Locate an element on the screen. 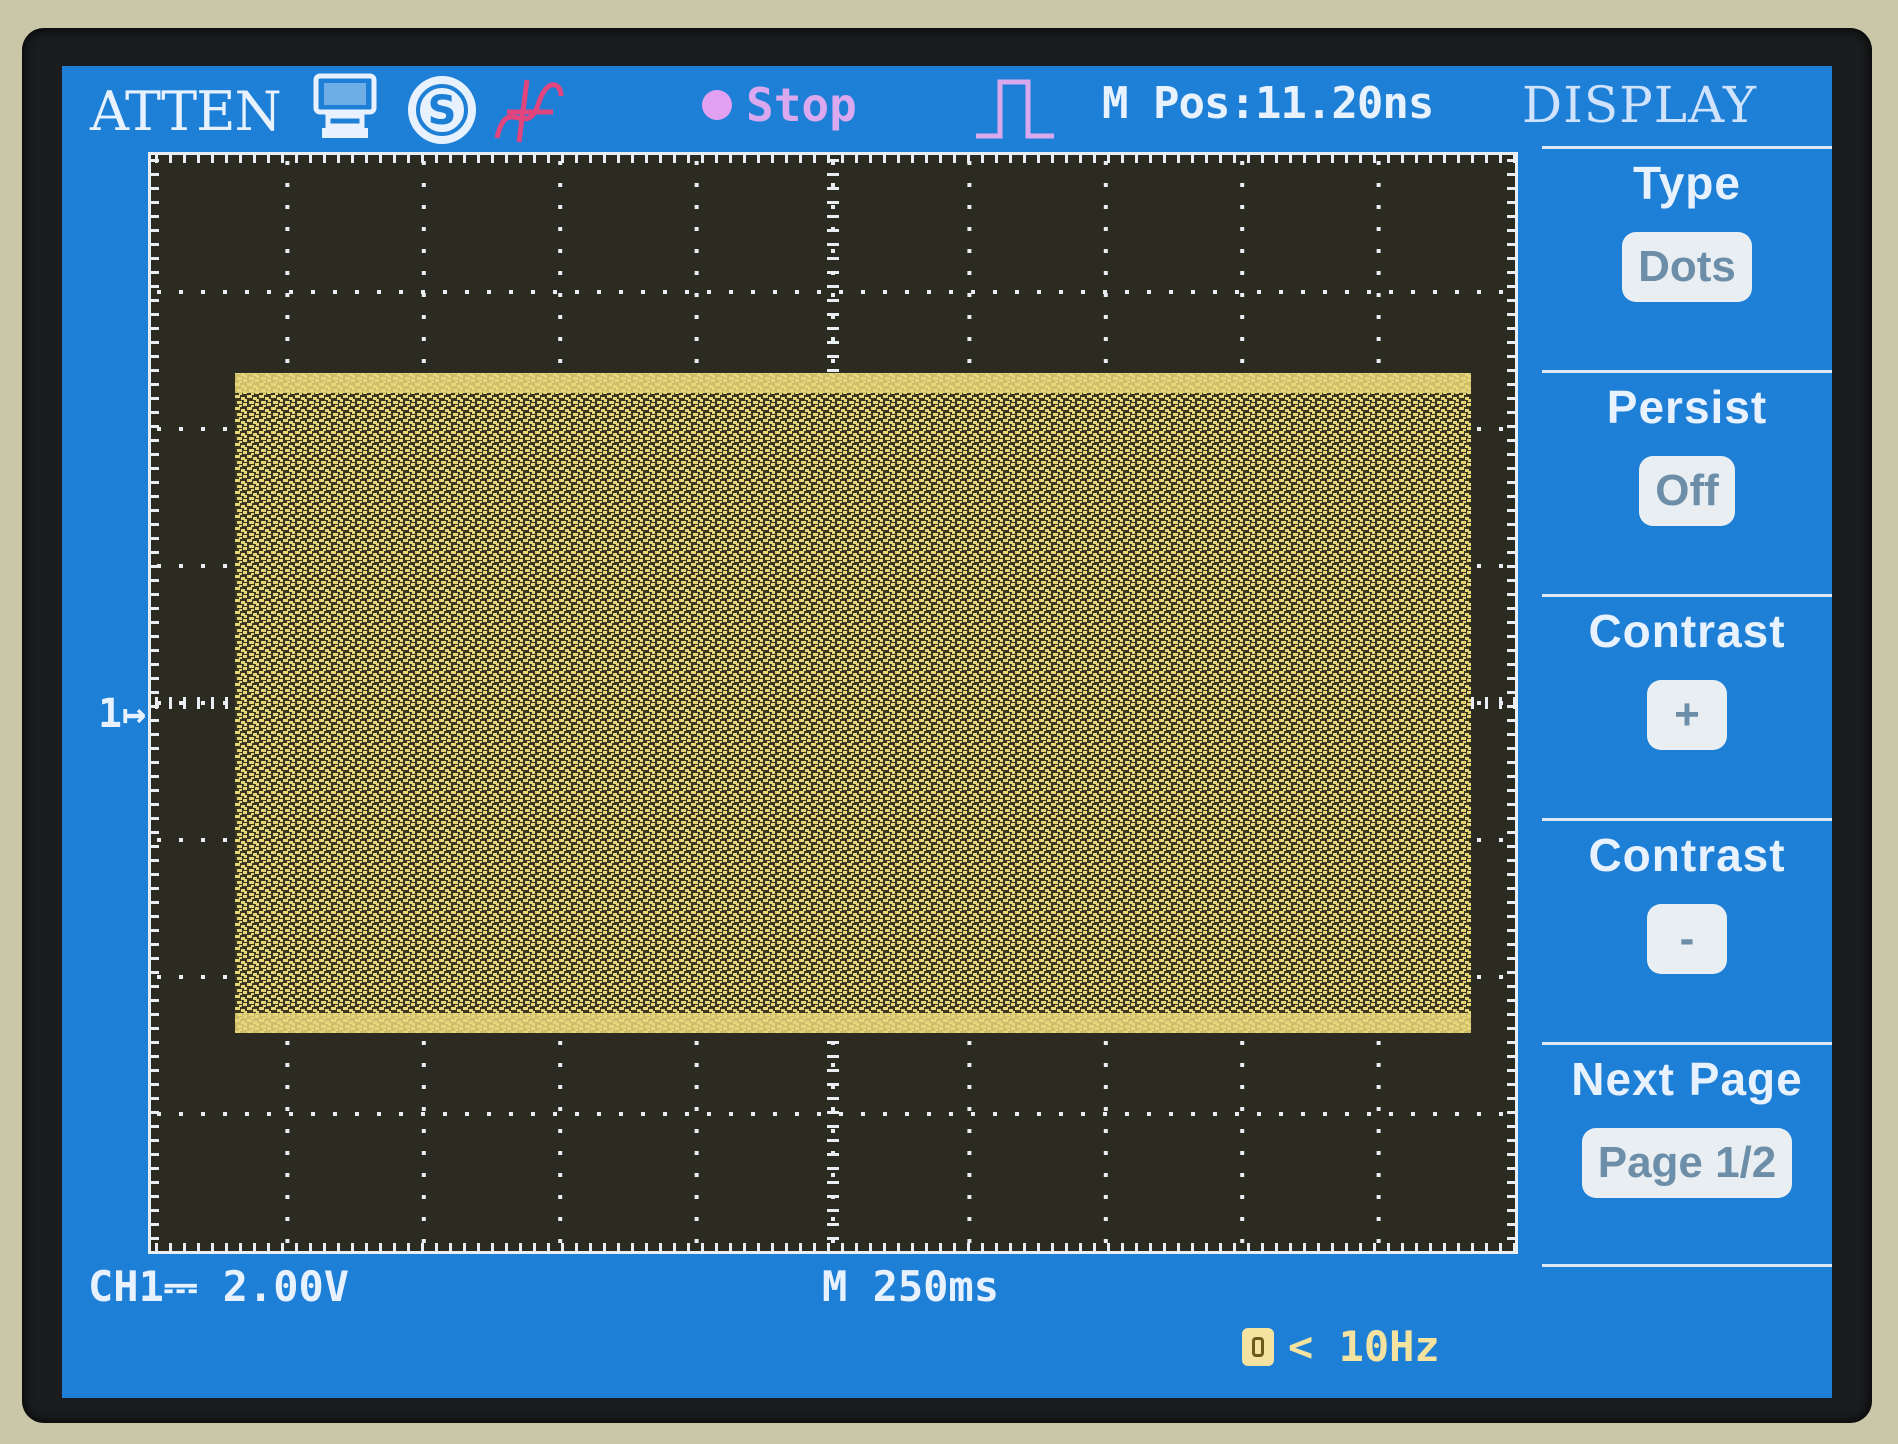  contrast-increase-button: + is located at coordinates (1687, 715).